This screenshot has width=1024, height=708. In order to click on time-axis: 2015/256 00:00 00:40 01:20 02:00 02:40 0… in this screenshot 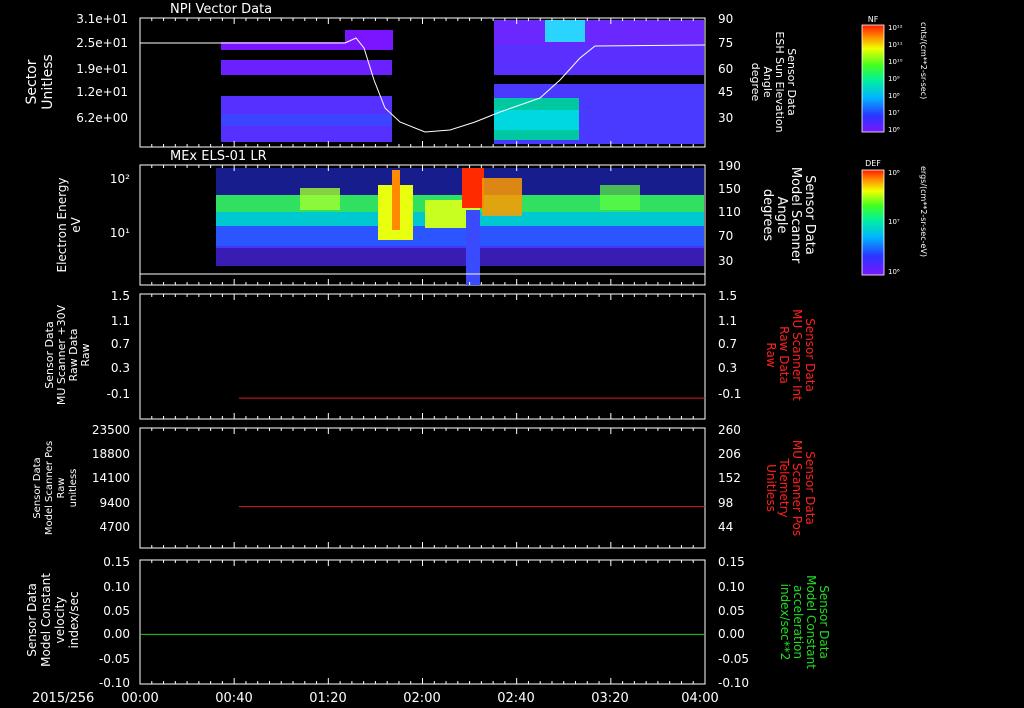, I will do `click(375, 698)`.